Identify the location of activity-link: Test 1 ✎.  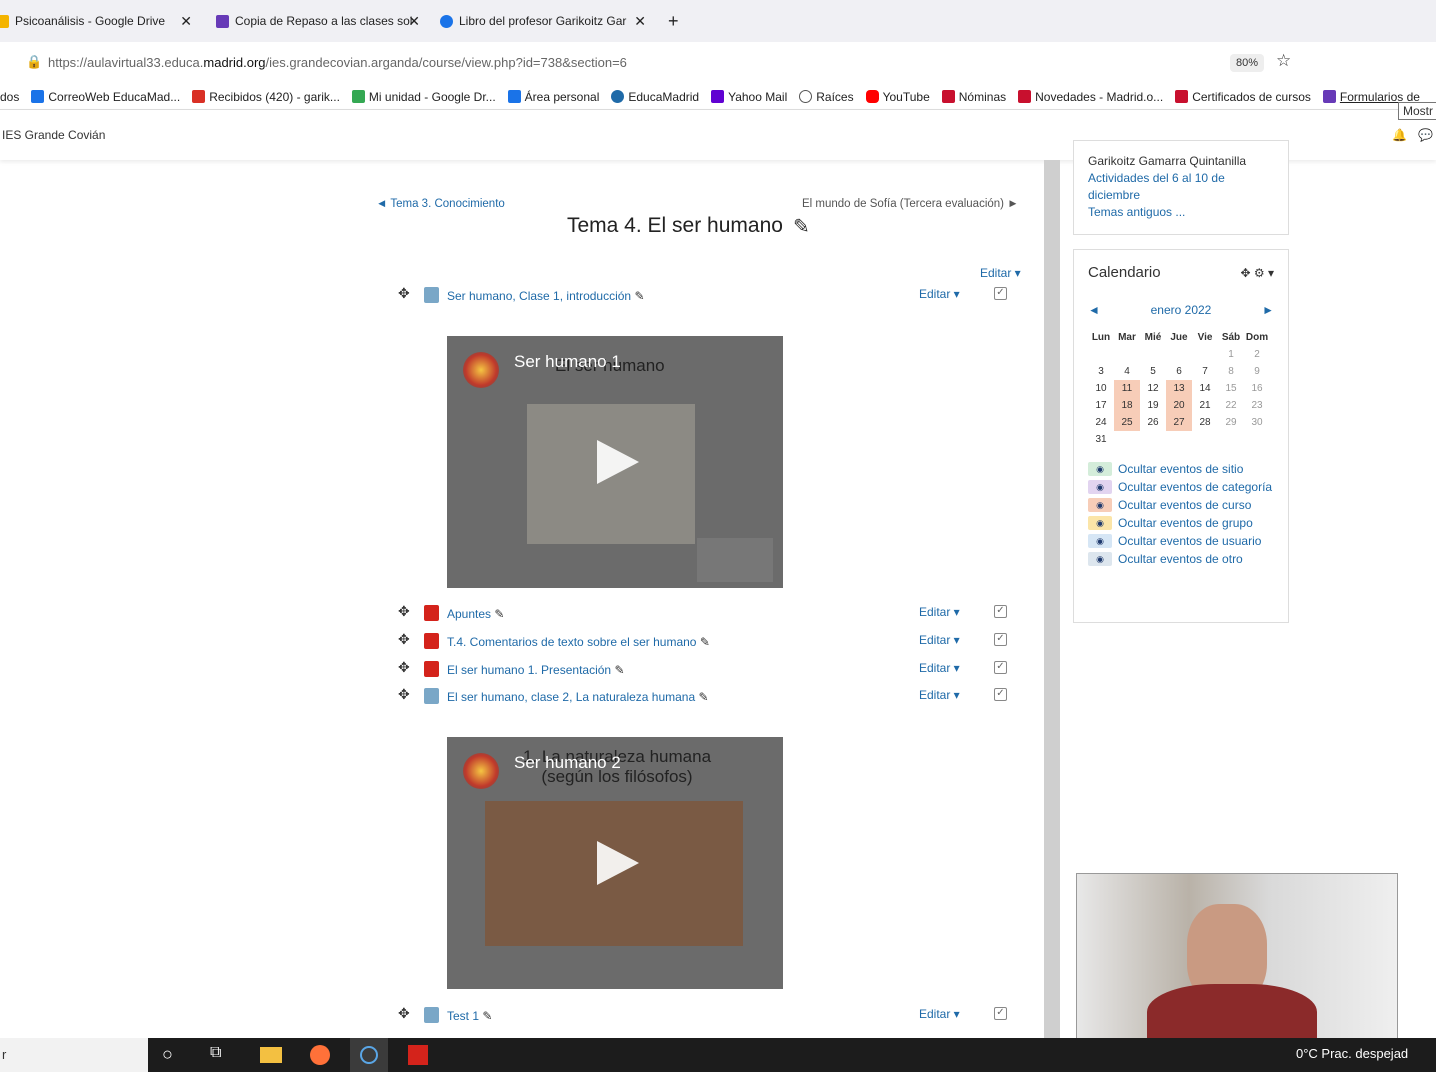
(469, 1016).